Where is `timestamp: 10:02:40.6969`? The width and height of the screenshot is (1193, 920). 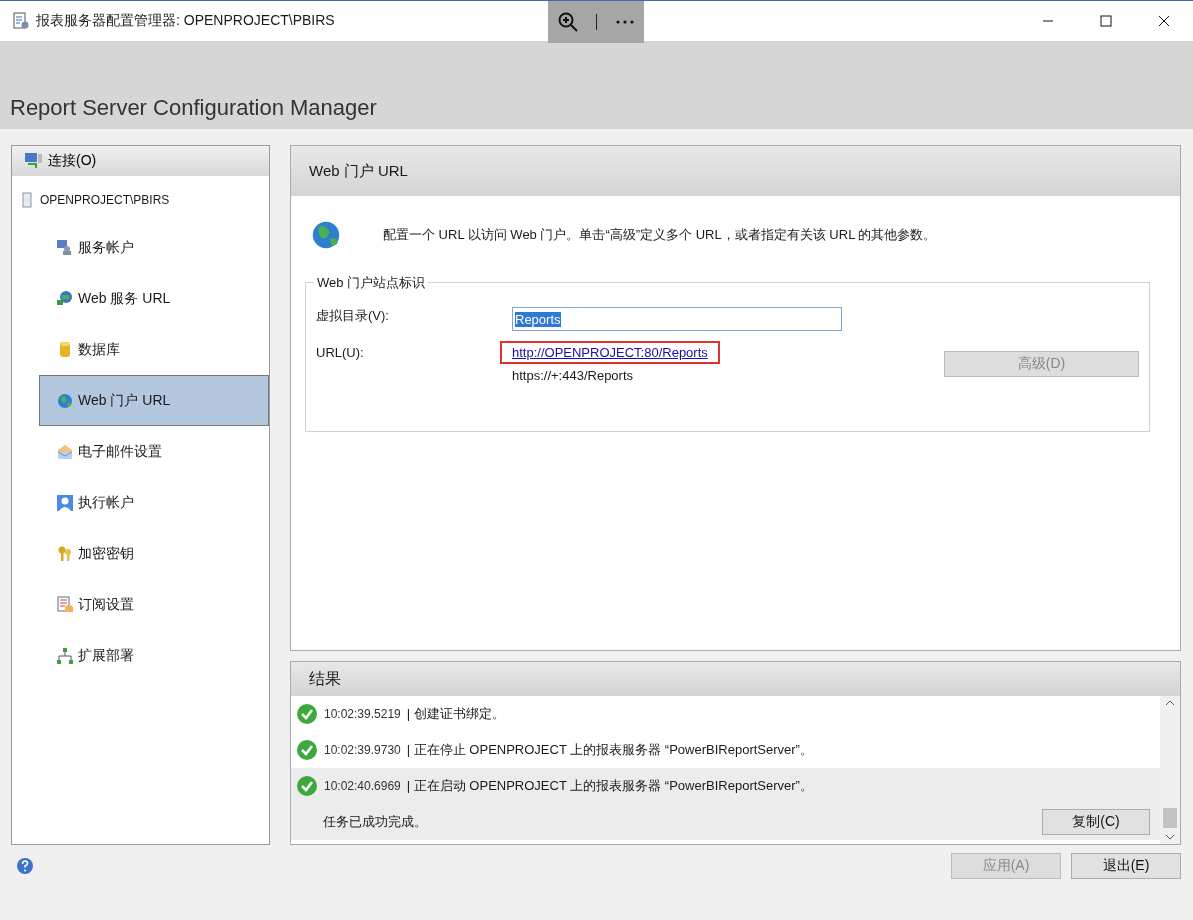 timestamp: 10:02:40.6969 is located at coordinates (362, 786).